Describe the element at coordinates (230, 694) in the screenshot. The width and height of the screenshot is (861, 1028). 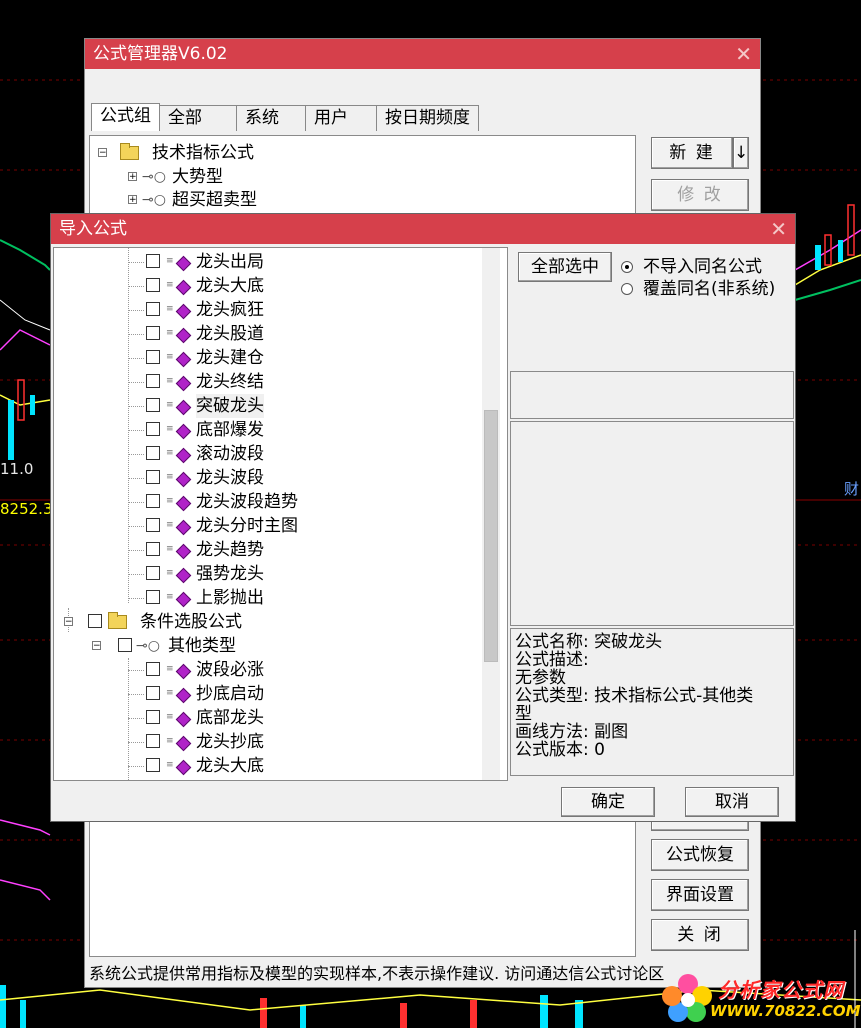
I see `formula-item-label: 抄底启动` at that location.